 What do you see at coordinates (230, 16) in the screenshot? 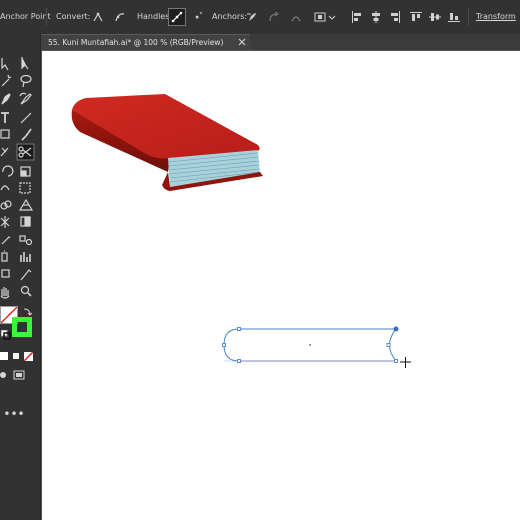
I see `anchors-label: Anchors:` at bounding box center [230, 16].